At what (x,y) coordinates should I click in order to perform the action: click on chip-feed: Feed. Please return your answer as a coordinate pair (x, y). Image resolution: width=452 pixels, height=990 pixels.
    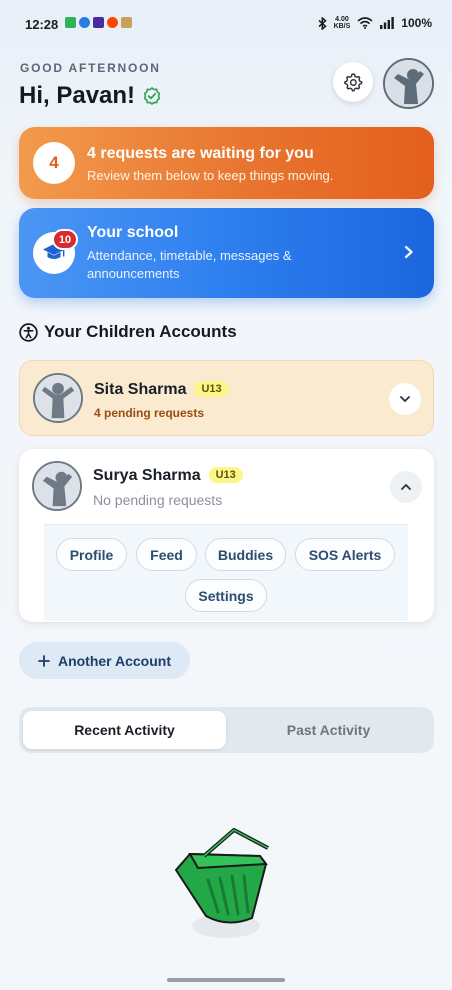
    Looking at the image, I should click on (166, 554).